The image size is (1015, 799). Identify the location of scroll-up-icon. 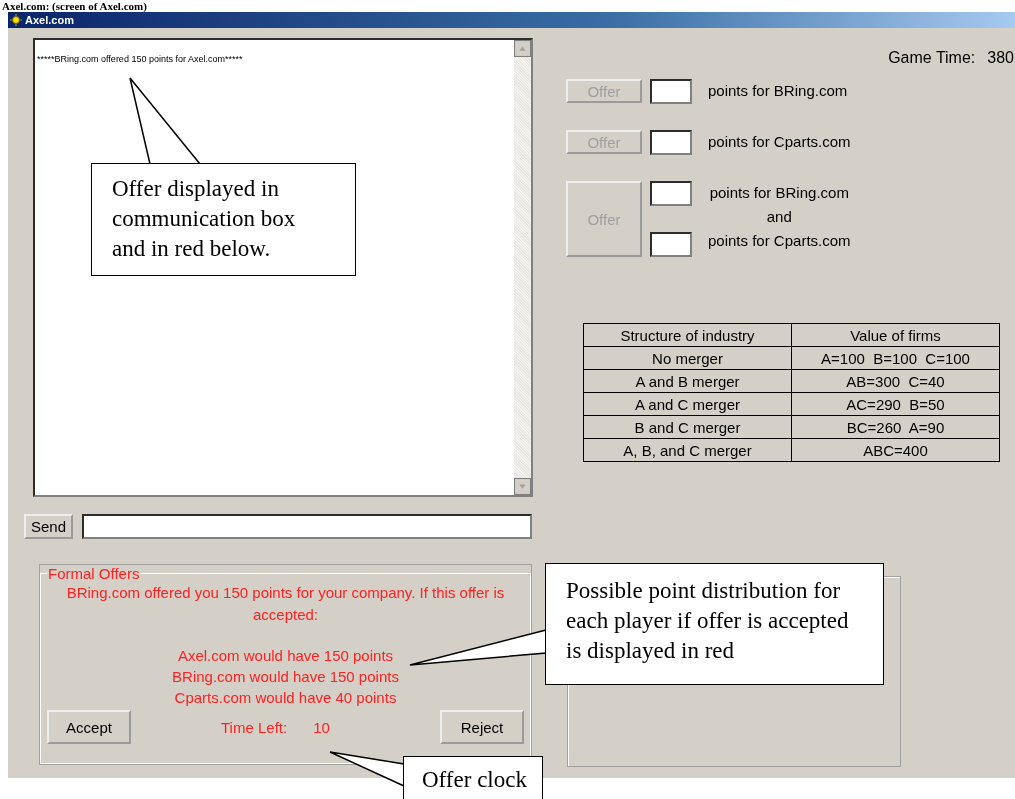
(522, 48).